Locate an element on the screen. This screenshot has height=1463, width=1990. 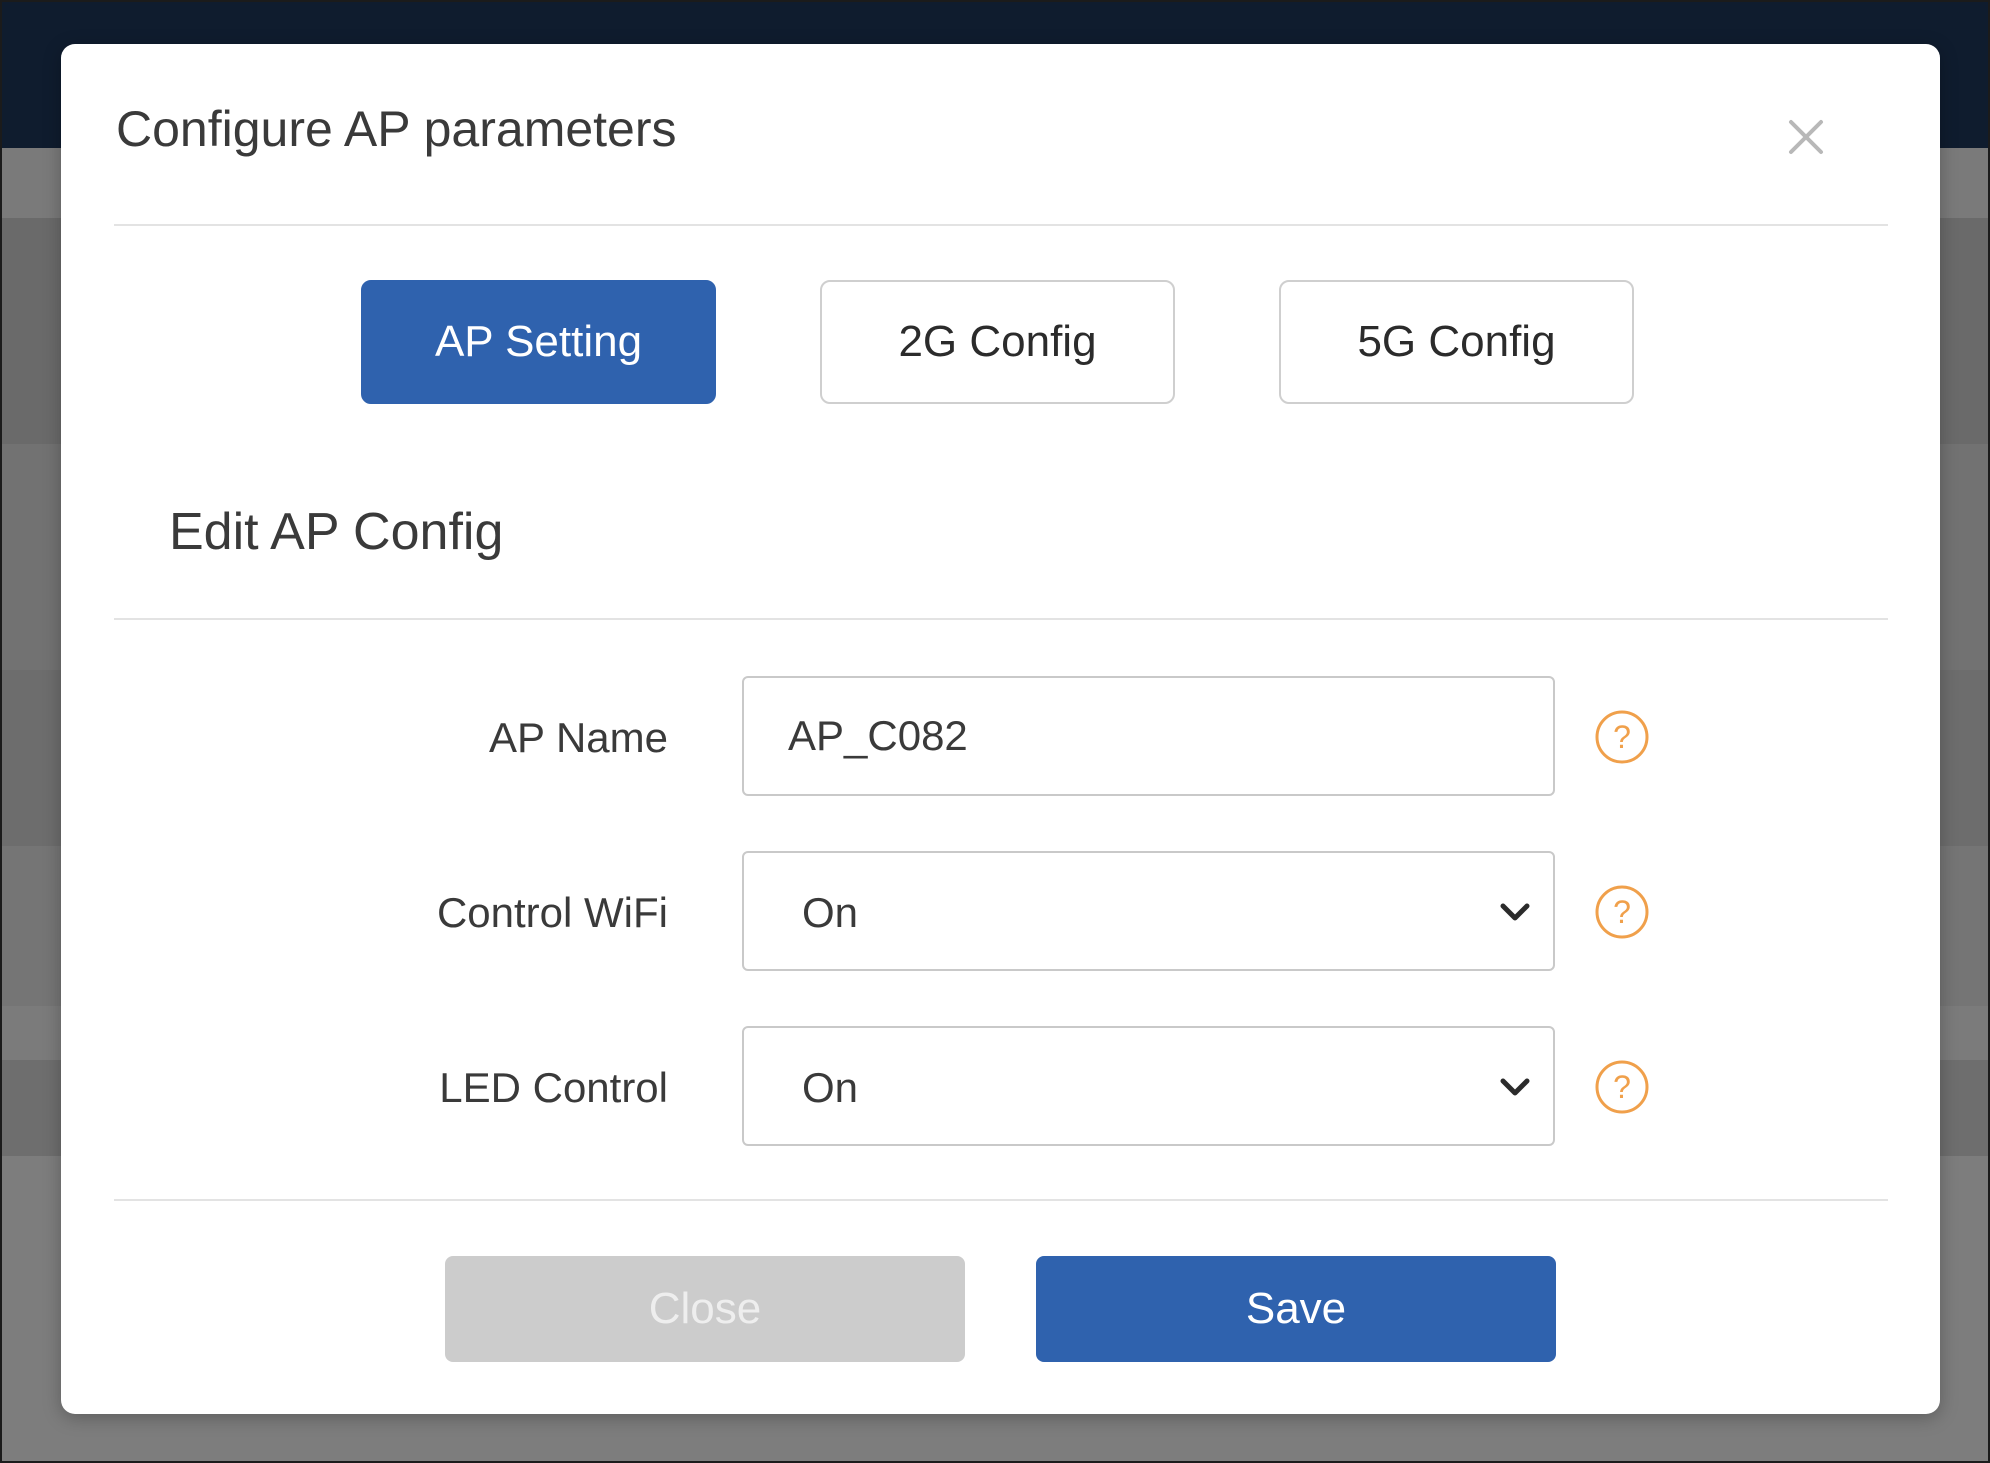
tab-5g-config: 5G Config is located at coordinates (1456, 342).